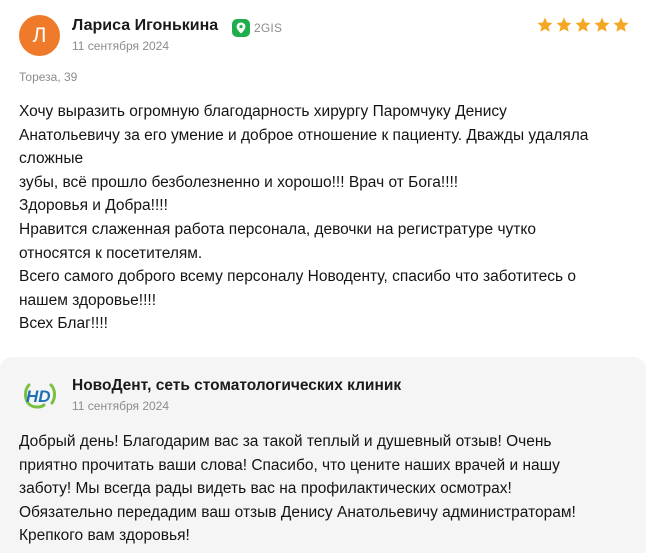 This screenshot has width=646, height=553. What do you see at coordinates (51, 159) in the screenshot?
I see `review-text-line: сложные` at bounding box center [51, 159].